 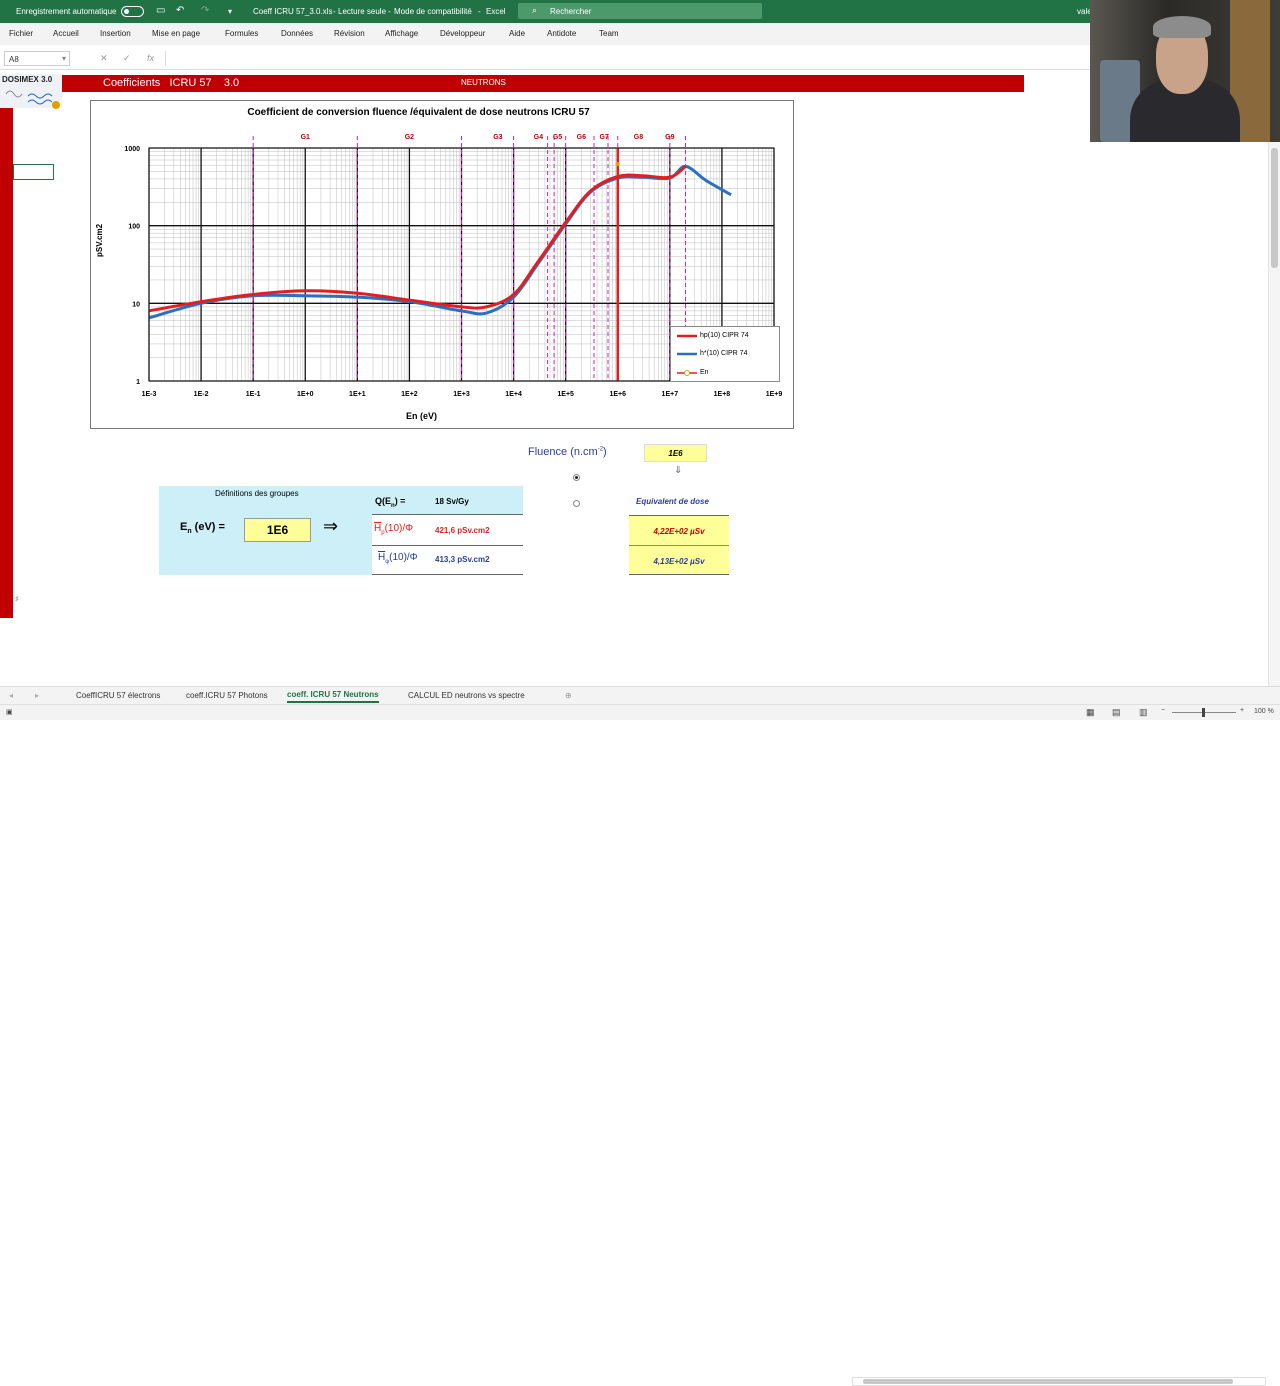 I want to click on hp10-value: 421,6 pSv.cm2, so click(x=462, y=530).